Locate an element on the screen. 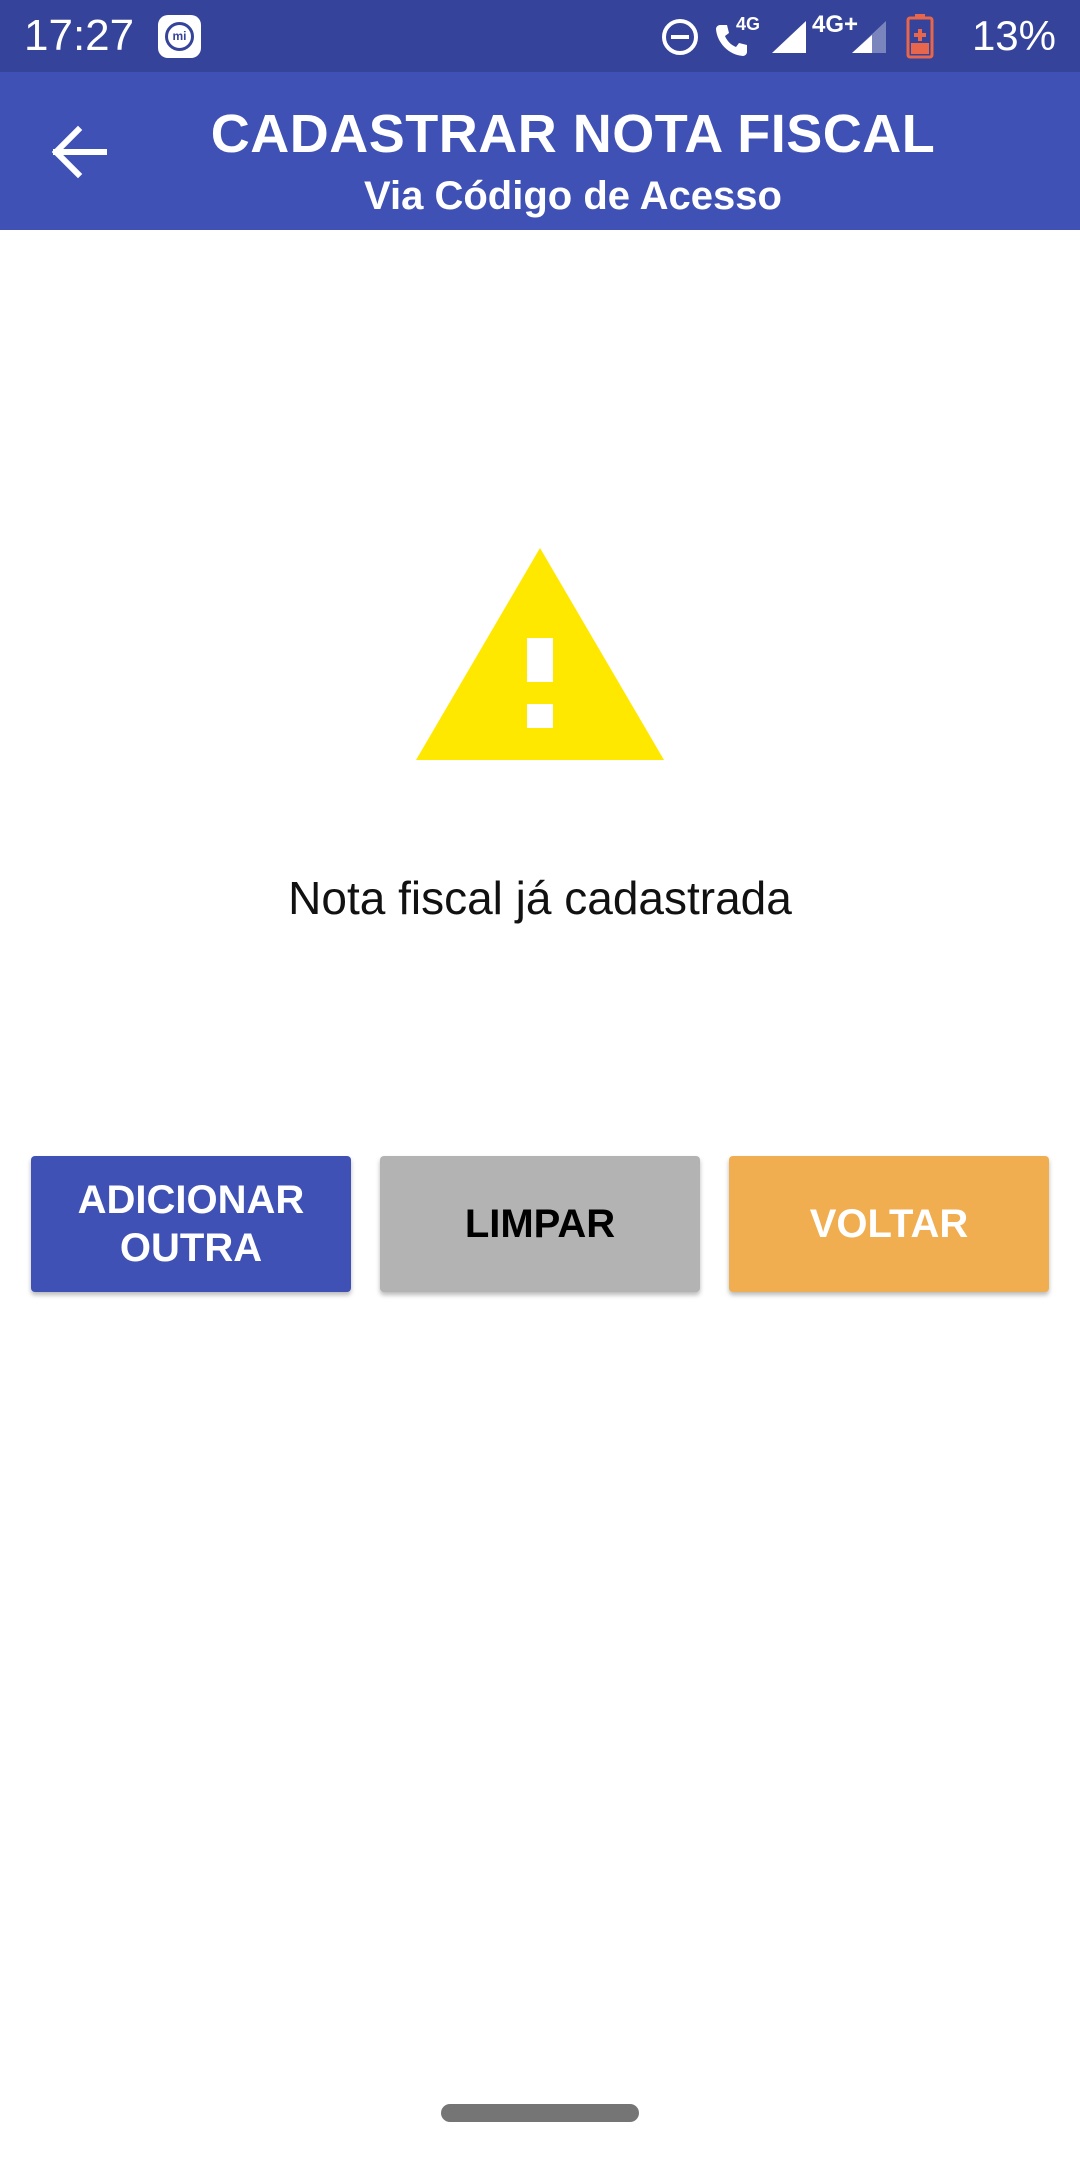 The height and width of the screenshot is (2160, 1080). mi-app-icon: mi is located at coordinates (179, 36).